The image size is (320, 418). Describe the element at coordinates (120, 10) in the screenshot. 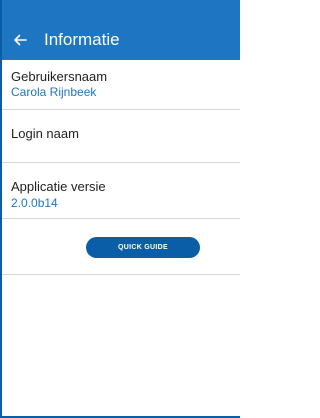

I see `status-bar` at that location.